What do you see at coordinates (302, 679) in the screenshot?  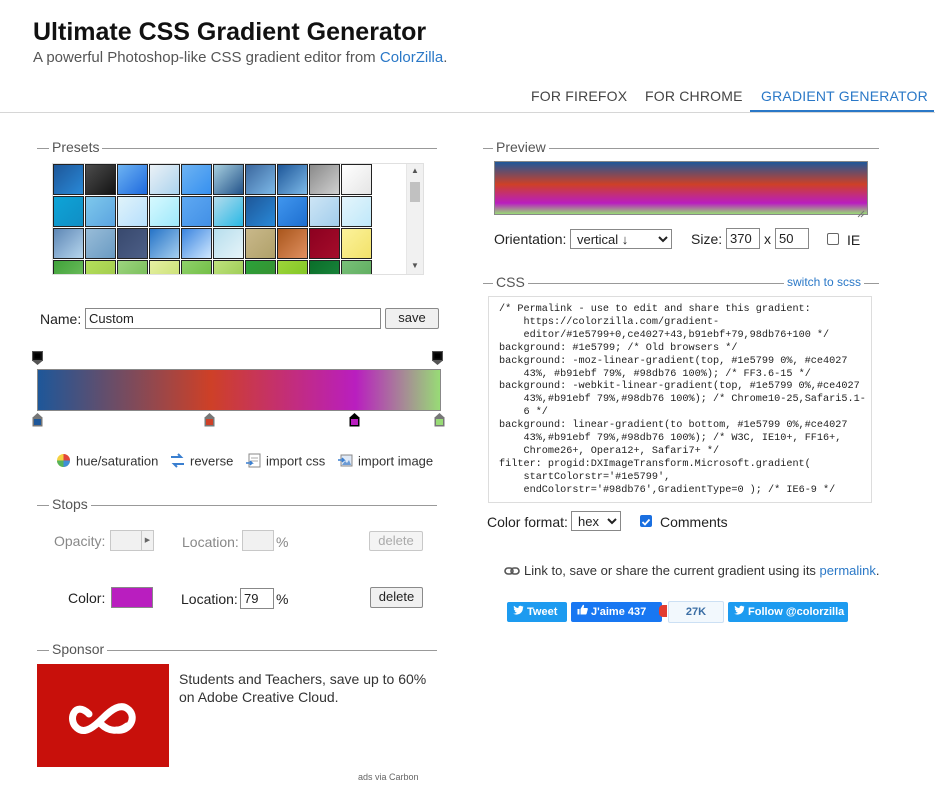 I see `sponsor-text-line1: Students and Teachers, save up to 60%` at bounding box center [302, 679].